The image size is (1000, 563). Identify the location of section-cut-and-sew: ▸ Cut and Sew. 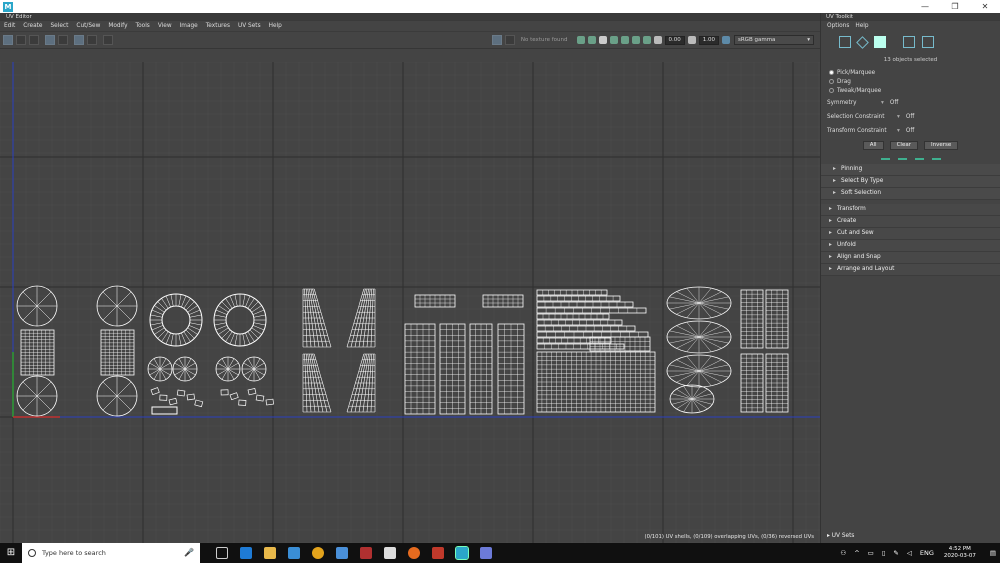
(910, 234).